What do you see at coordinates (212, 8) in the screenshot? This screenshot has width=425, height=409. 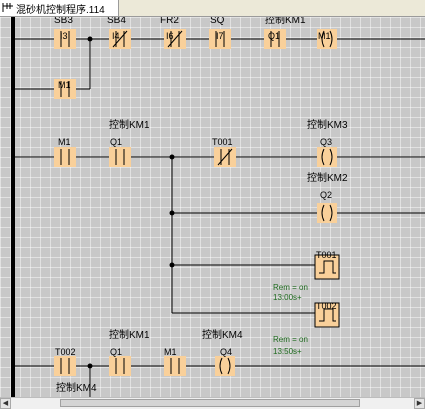 I see `tab-bar: 混砂机控制程序.114` at bounding box center [212, 8].